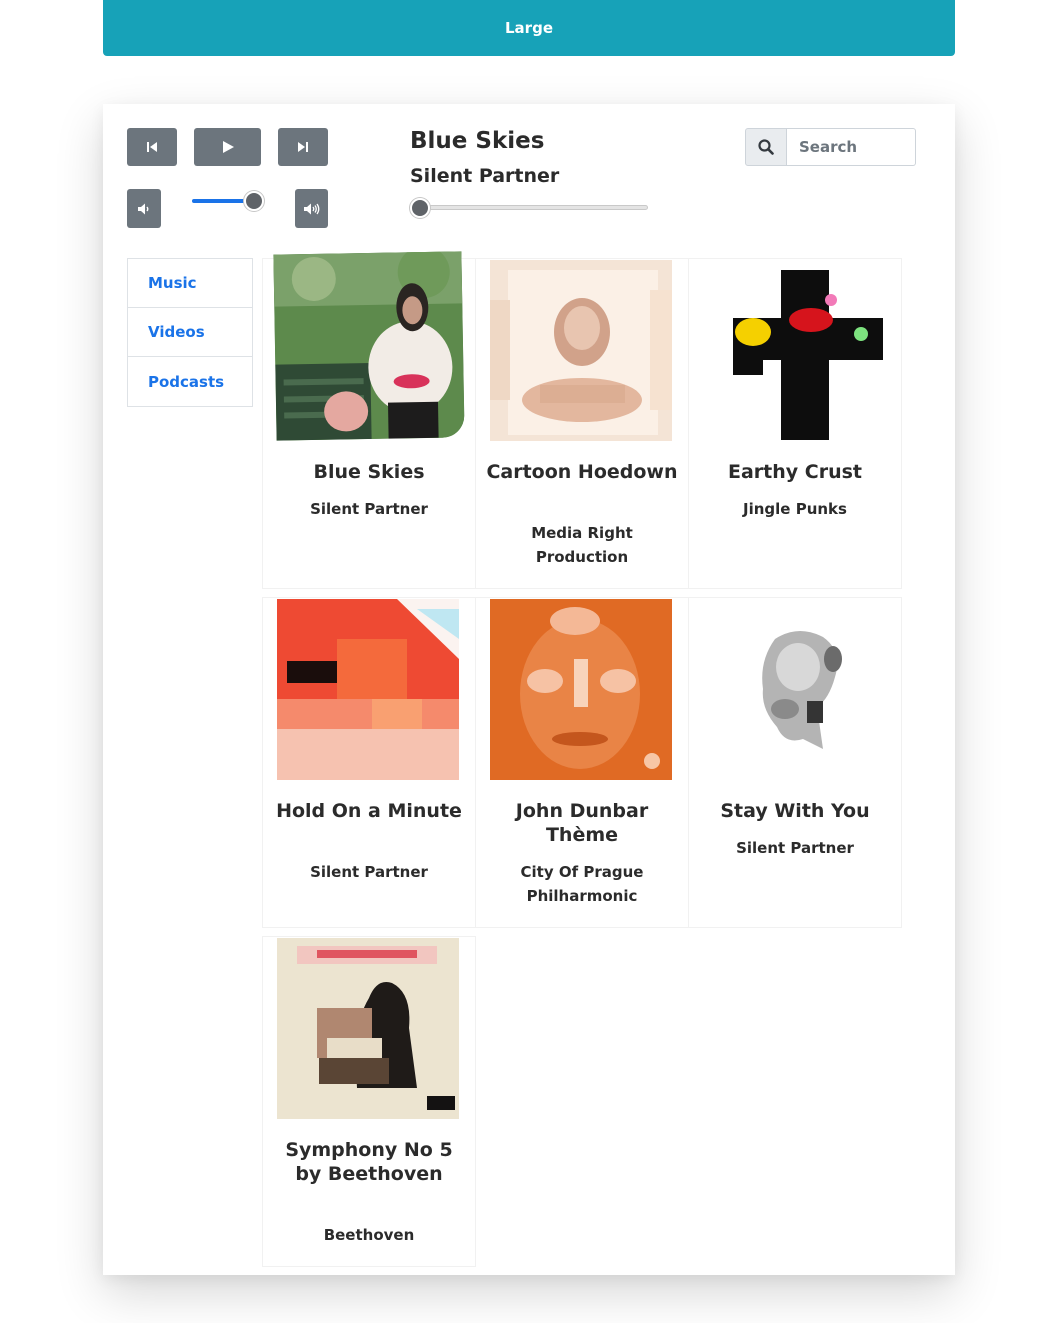 The width and height of the screenshot is (1058, 1323). What do you see at coordinates (369, 811) in the screenshot?
I see `track-title: Hold On a Minute` at bounding box center [369, 811].